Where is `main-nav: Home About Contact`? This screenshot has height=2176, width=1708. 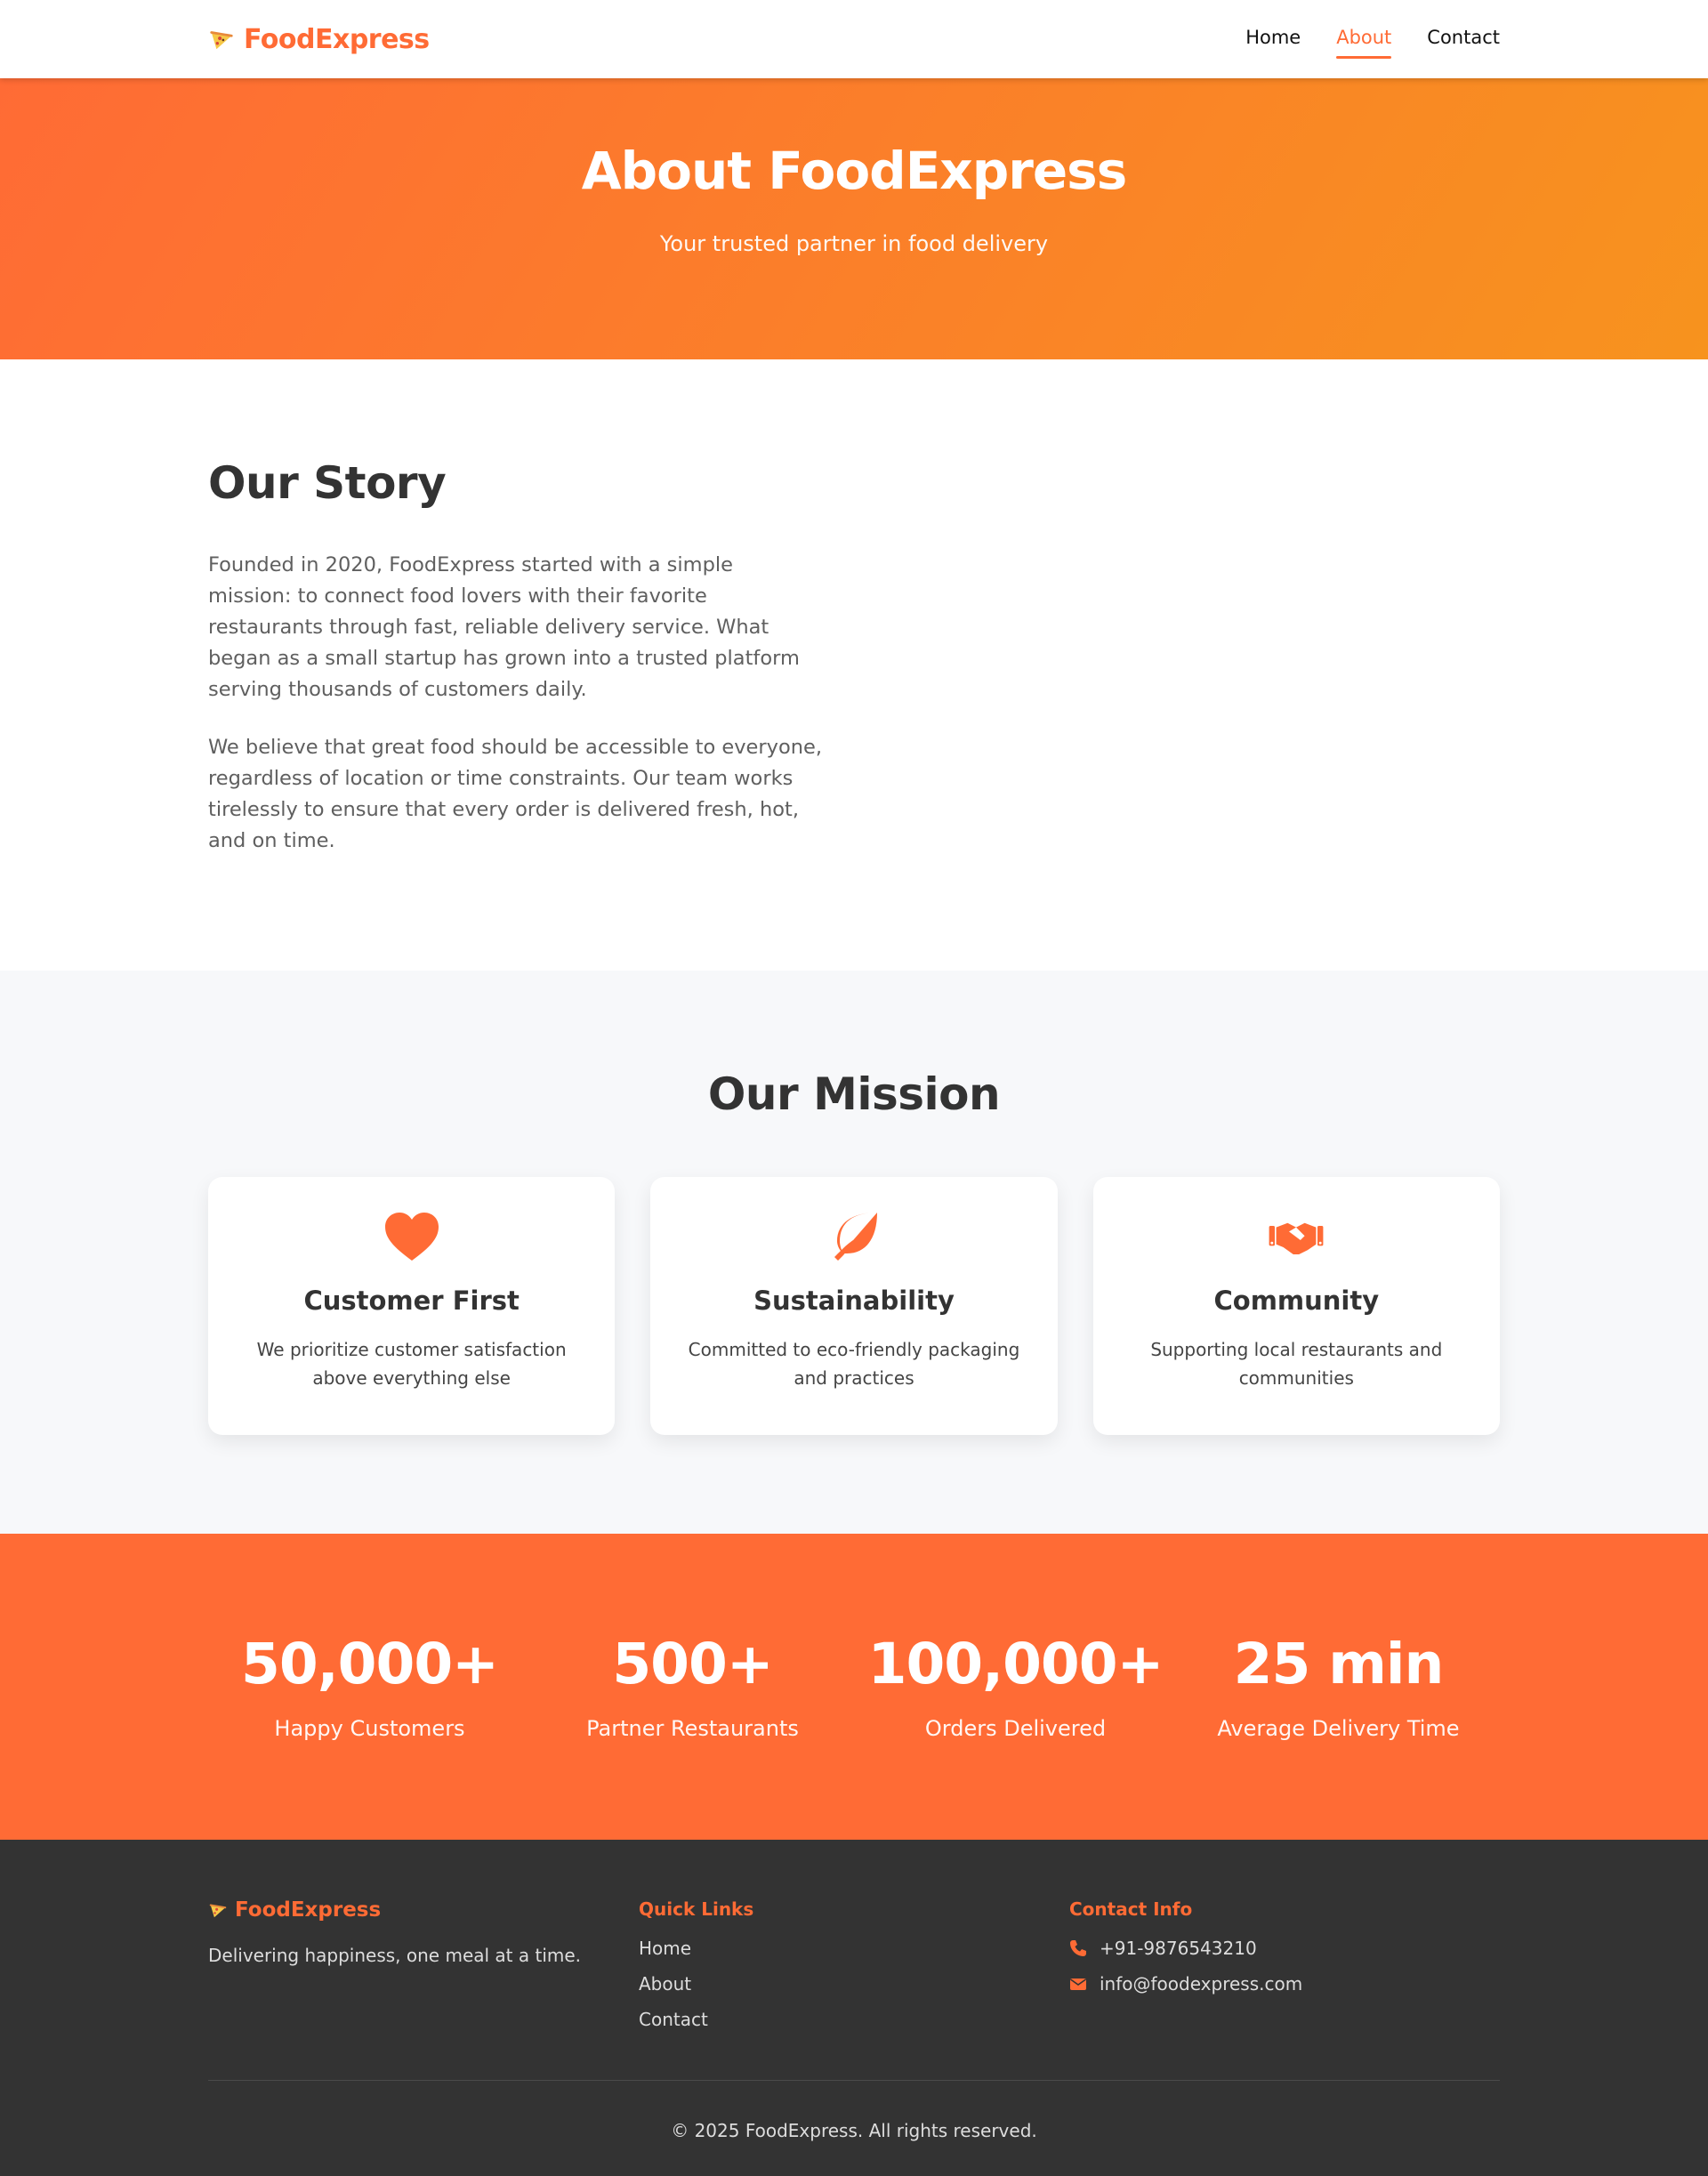
main-nav: Home About Contact is located at coordinates (1372, 43).